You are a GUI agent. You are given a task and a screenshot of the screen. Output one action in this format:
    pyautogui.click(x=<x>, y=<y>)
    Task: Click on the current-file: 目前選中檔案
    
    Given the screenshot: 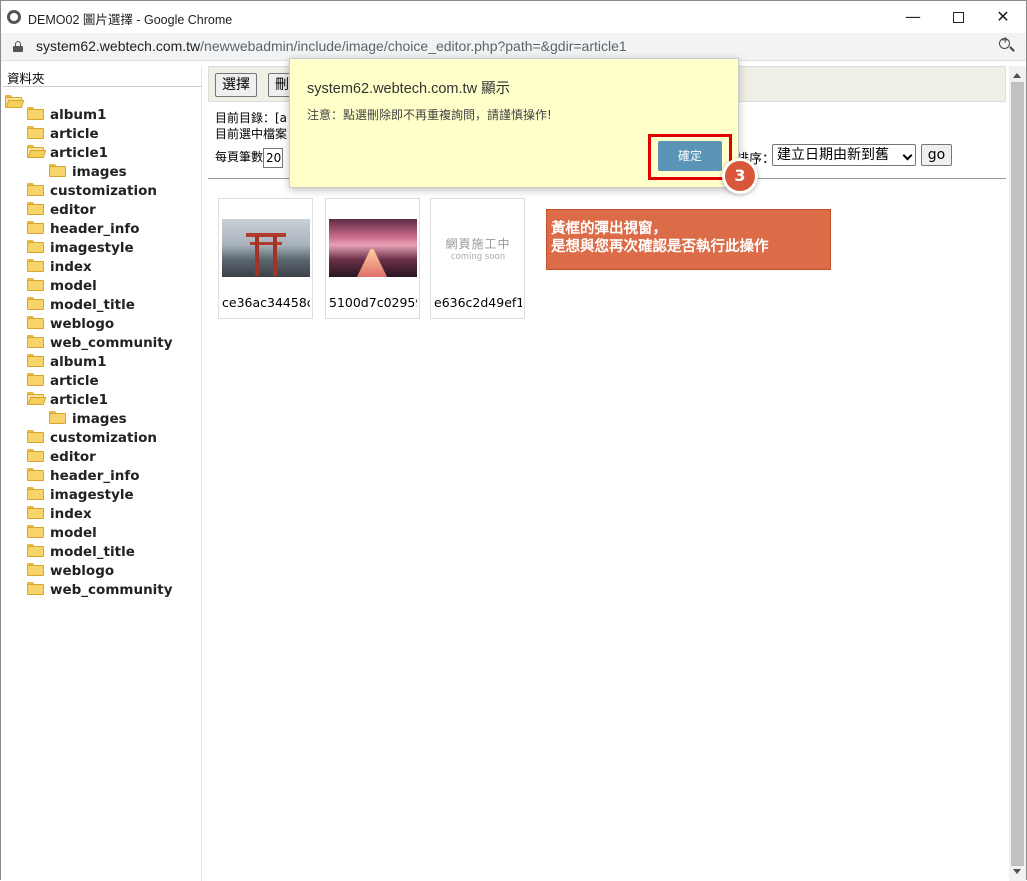 What is the action you would take?
    pyautogui.click(x=251, y=134)
    